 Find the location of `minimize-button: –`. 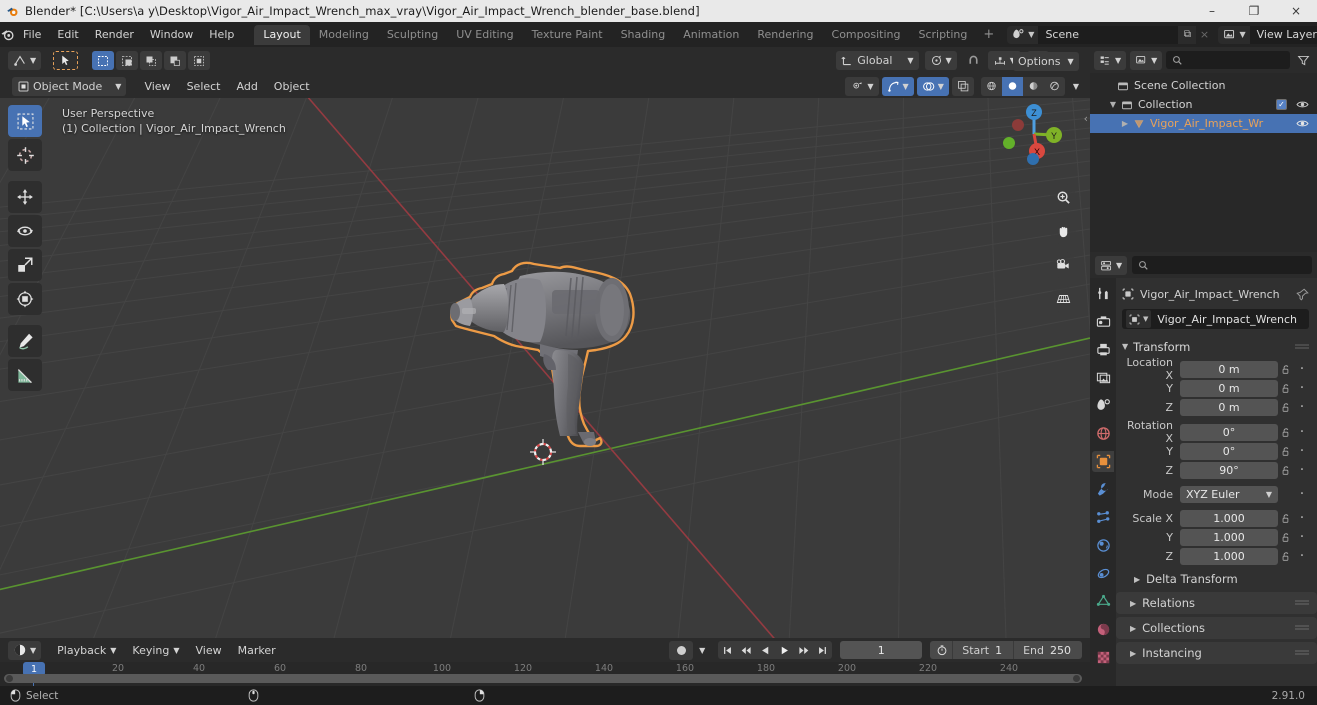

minimize-button: – is located at coordinates (1212, 11).